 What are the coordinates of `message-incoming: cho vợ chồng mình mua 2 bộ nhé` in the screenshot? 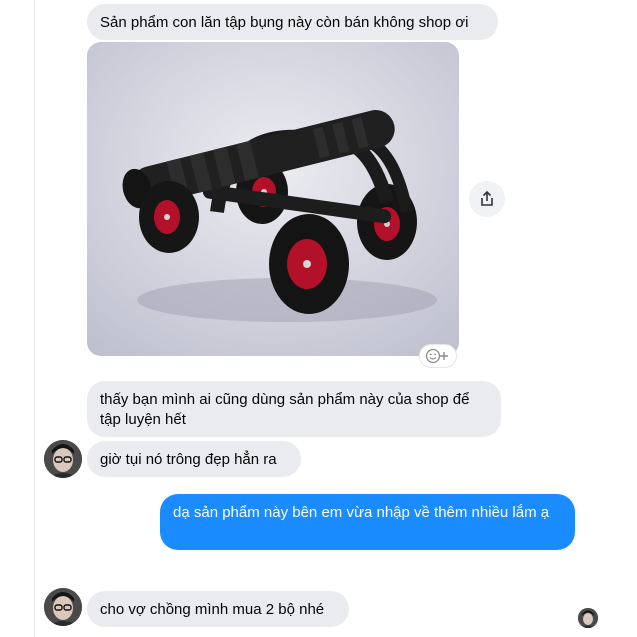 It's located at (218, 609).